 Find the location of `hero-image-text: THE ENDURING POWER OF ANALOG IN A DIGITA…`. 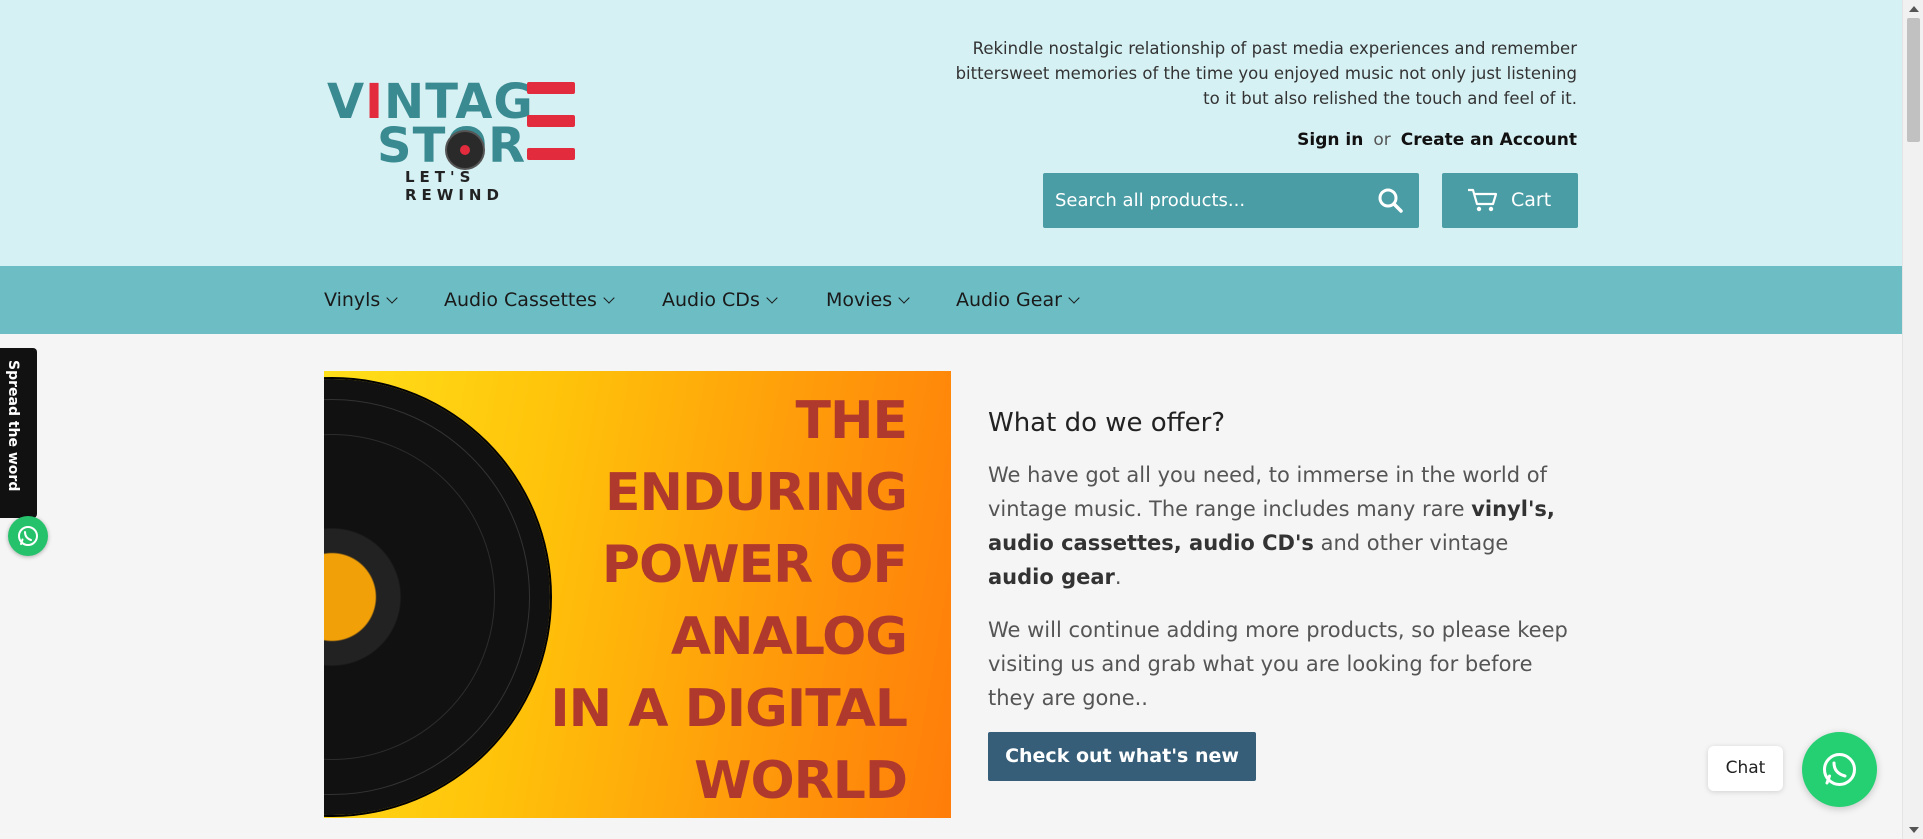

hero-image-text: THE ENDURING POWER OF ANALOG IN A DIGITA… is located at coordinates (729, 601).